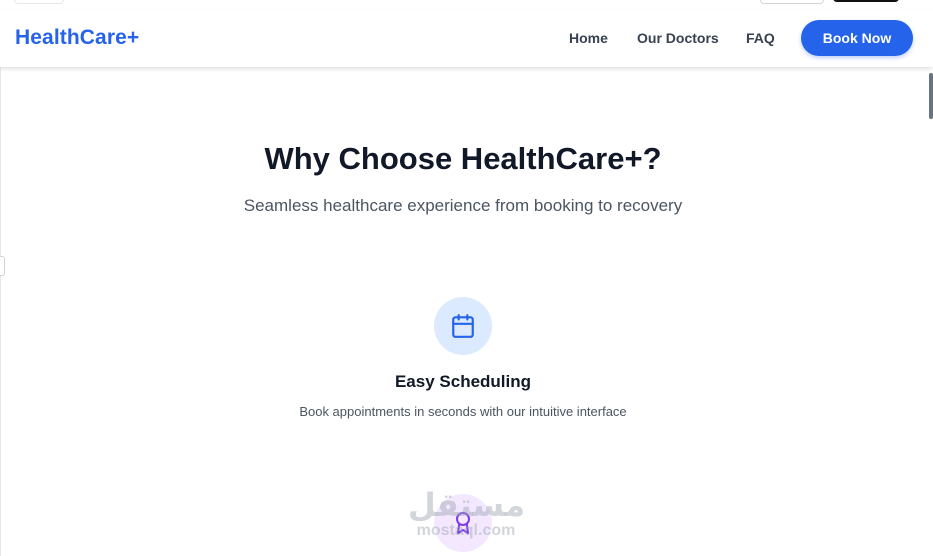 This screenshot has height=556, width=933. I want to click on watermark: مستقل mostaql.com, so click(467, 513).